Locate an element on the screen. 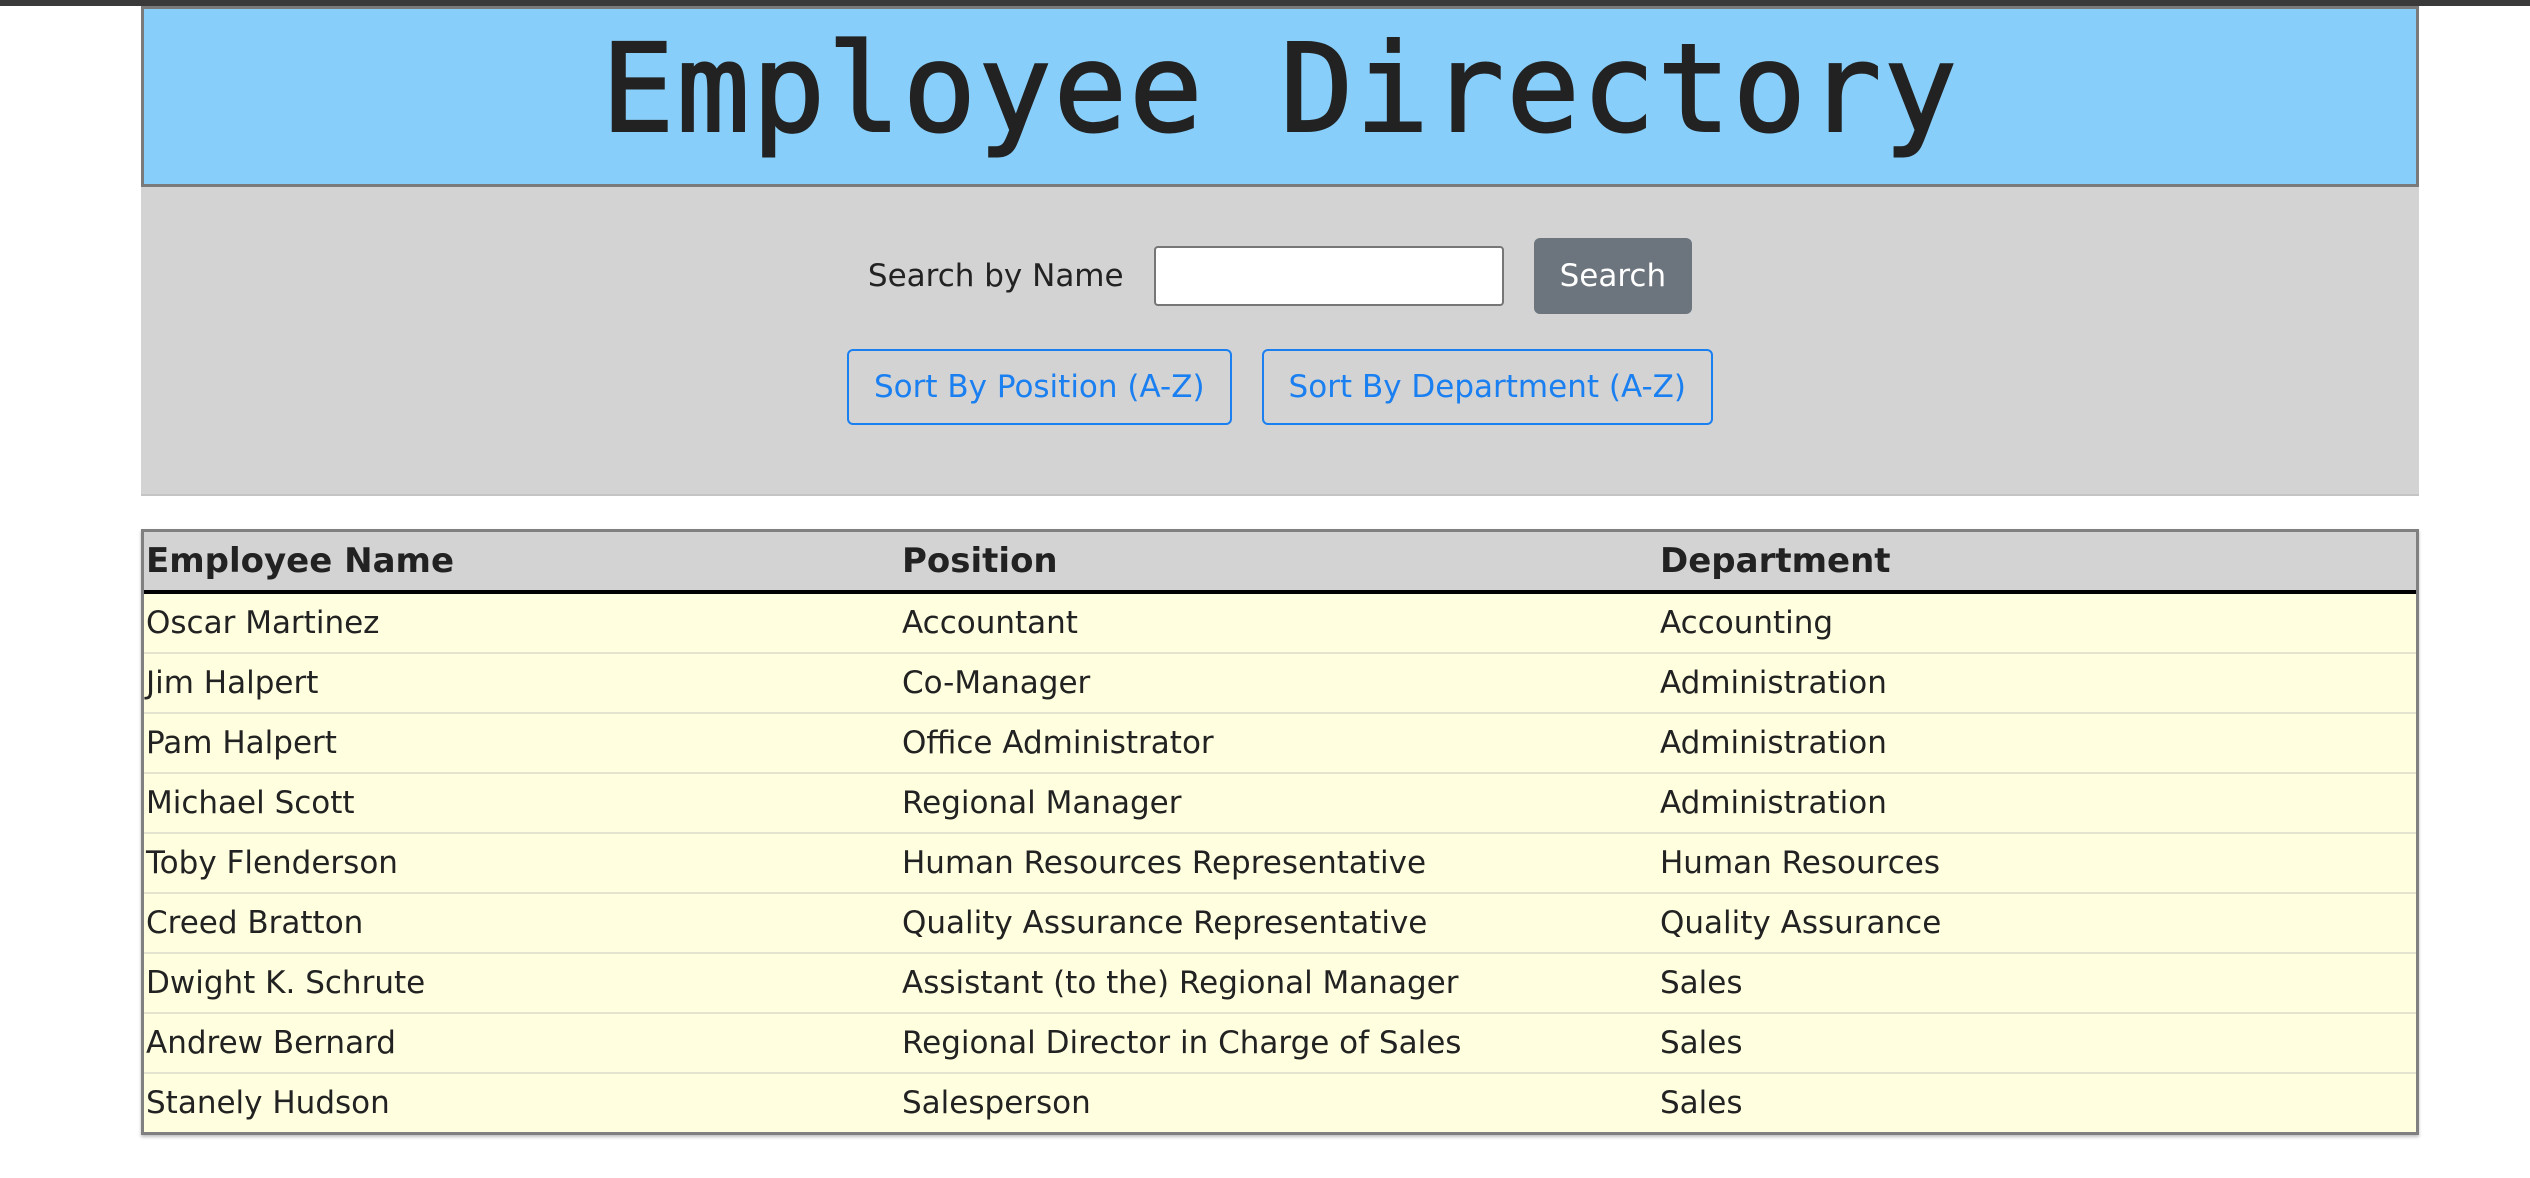 The height and width of the screenshot is (1178, 2530). cell-position: Quality Assurance Representative is located at coordinates (1279, 923).